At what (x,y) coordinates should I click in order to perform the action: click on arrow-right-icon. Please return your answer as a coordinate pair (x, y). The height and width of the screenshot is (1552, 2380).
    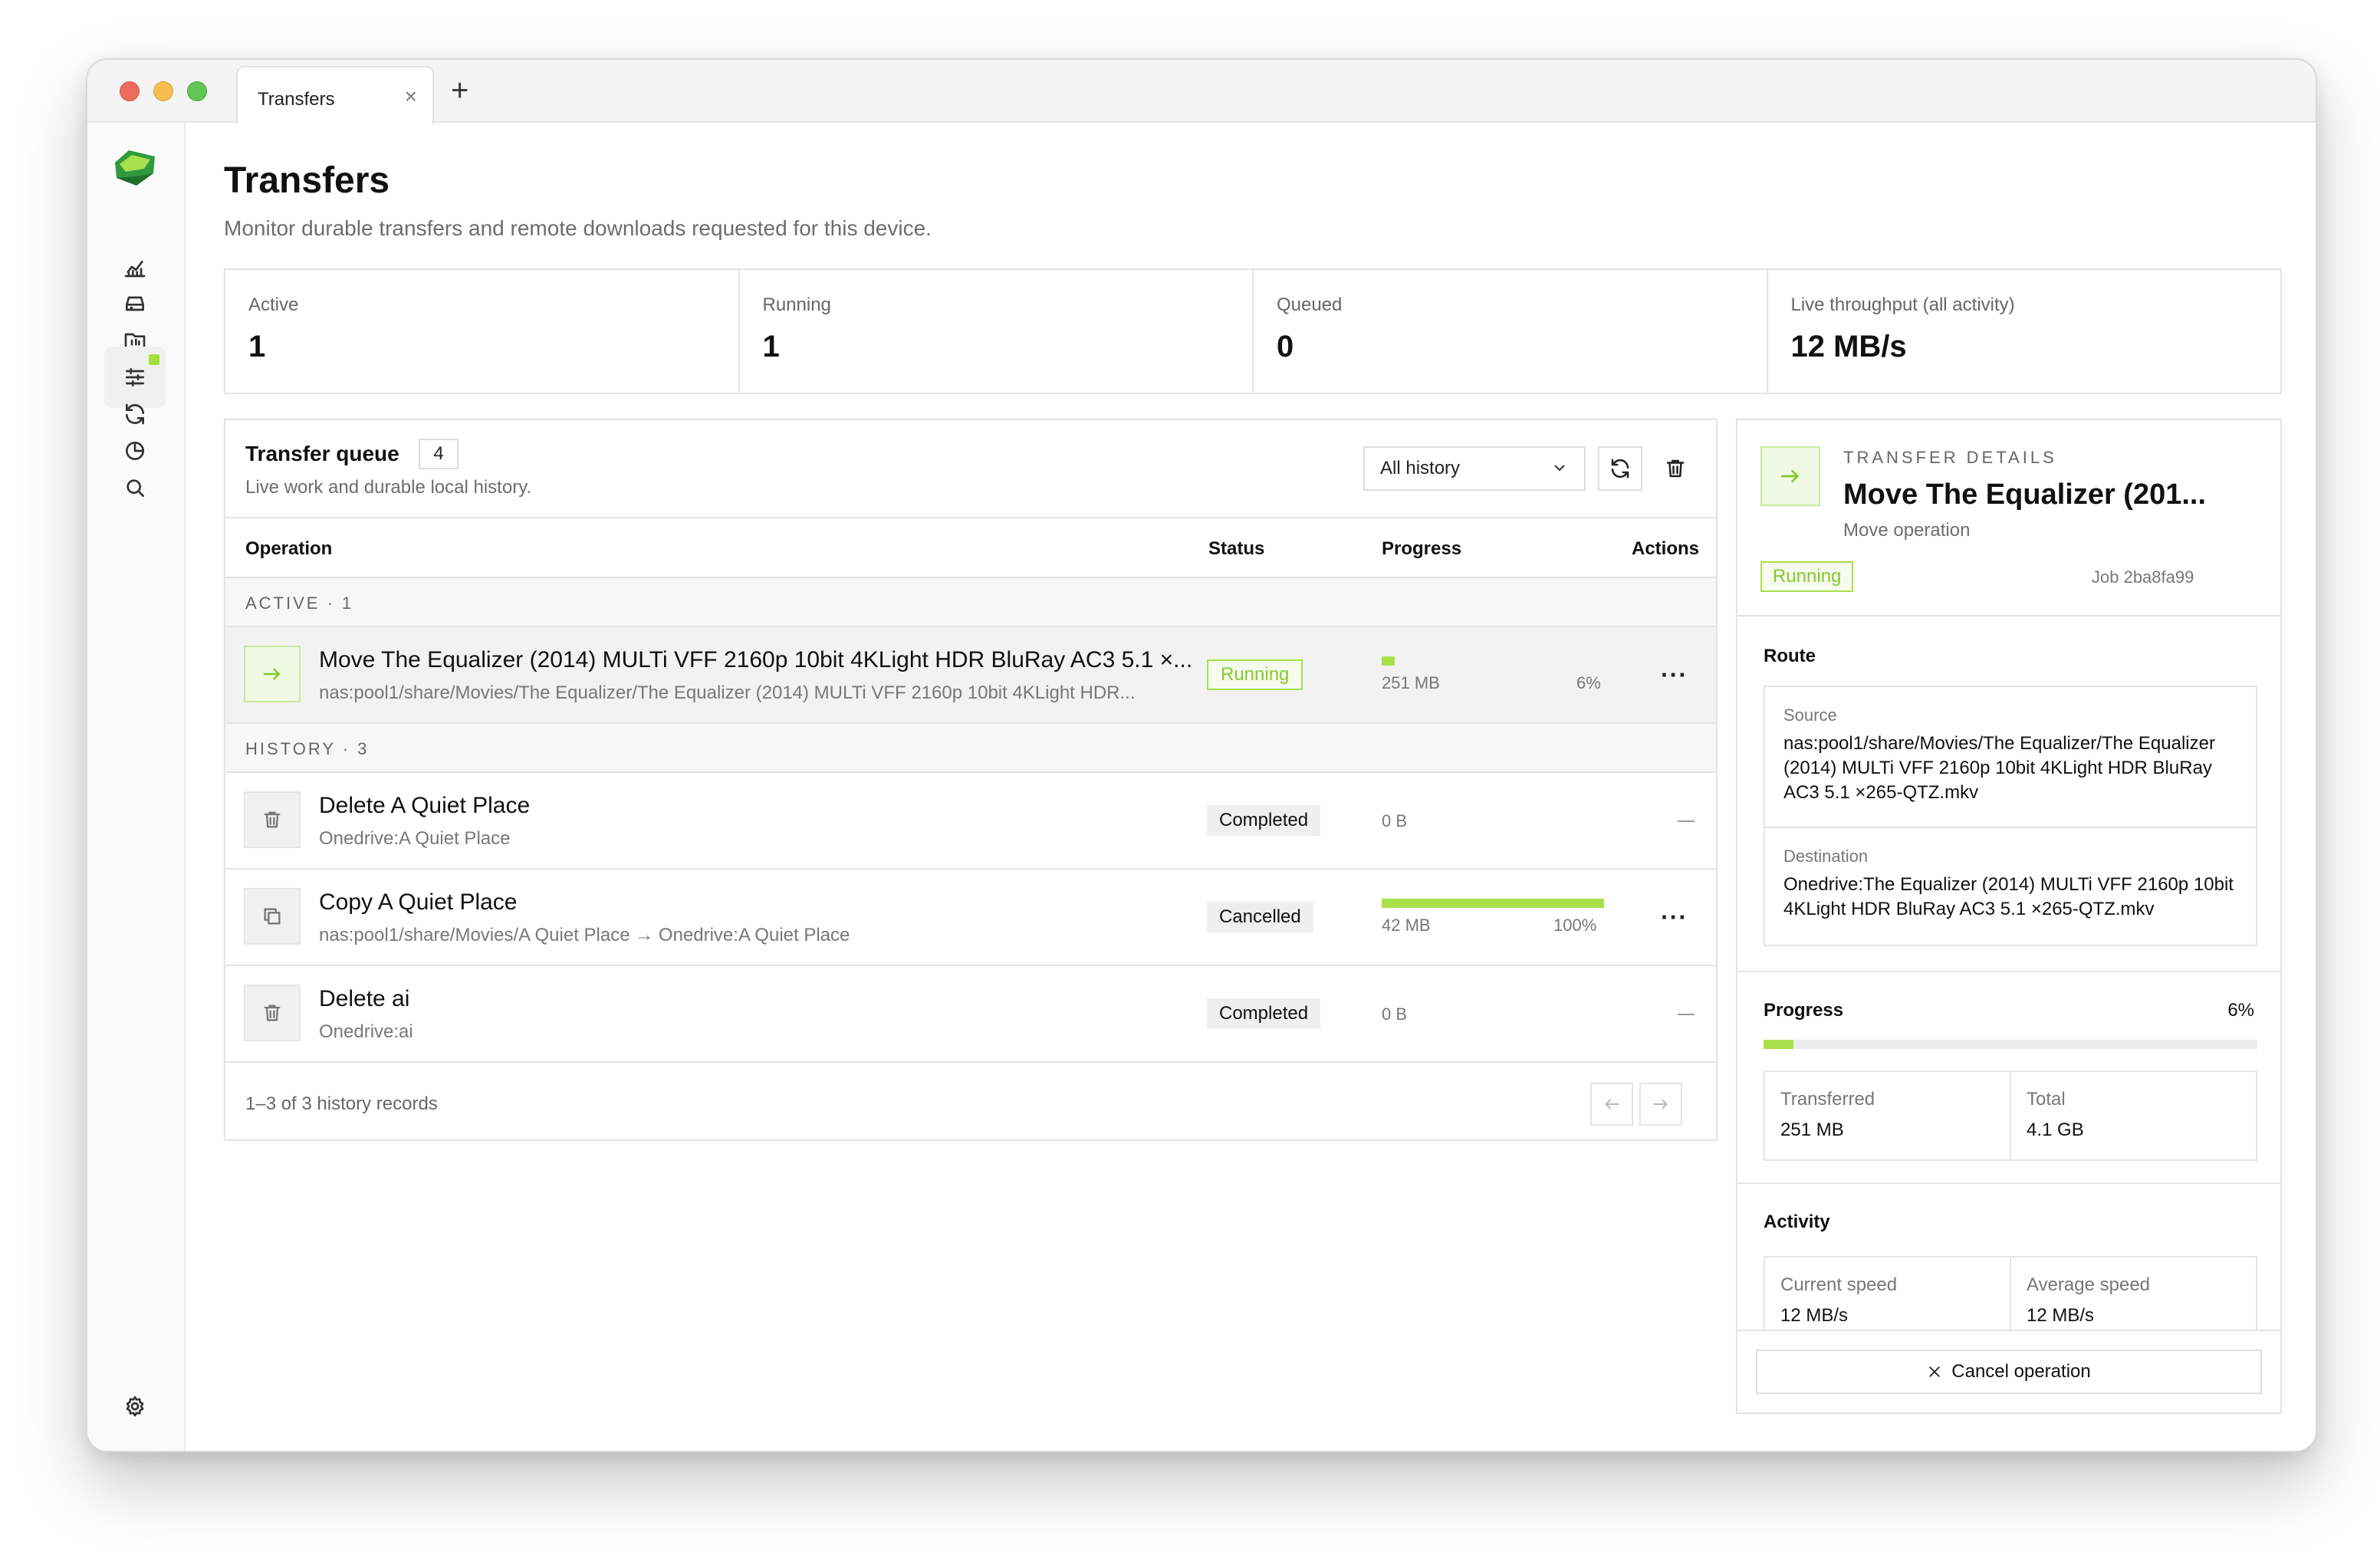
    Looking at the image, I should click on (1661, 1104).